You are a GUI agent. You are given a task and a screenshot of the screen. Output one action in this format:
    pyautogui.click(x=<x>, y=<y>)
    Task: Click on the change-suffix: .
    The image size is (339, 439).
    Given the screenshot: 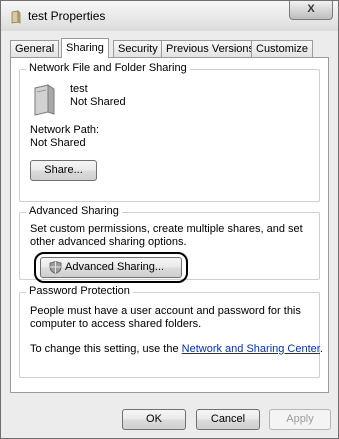 What is the action you would take?
    pyautogui.click(x=321, y=349)
    